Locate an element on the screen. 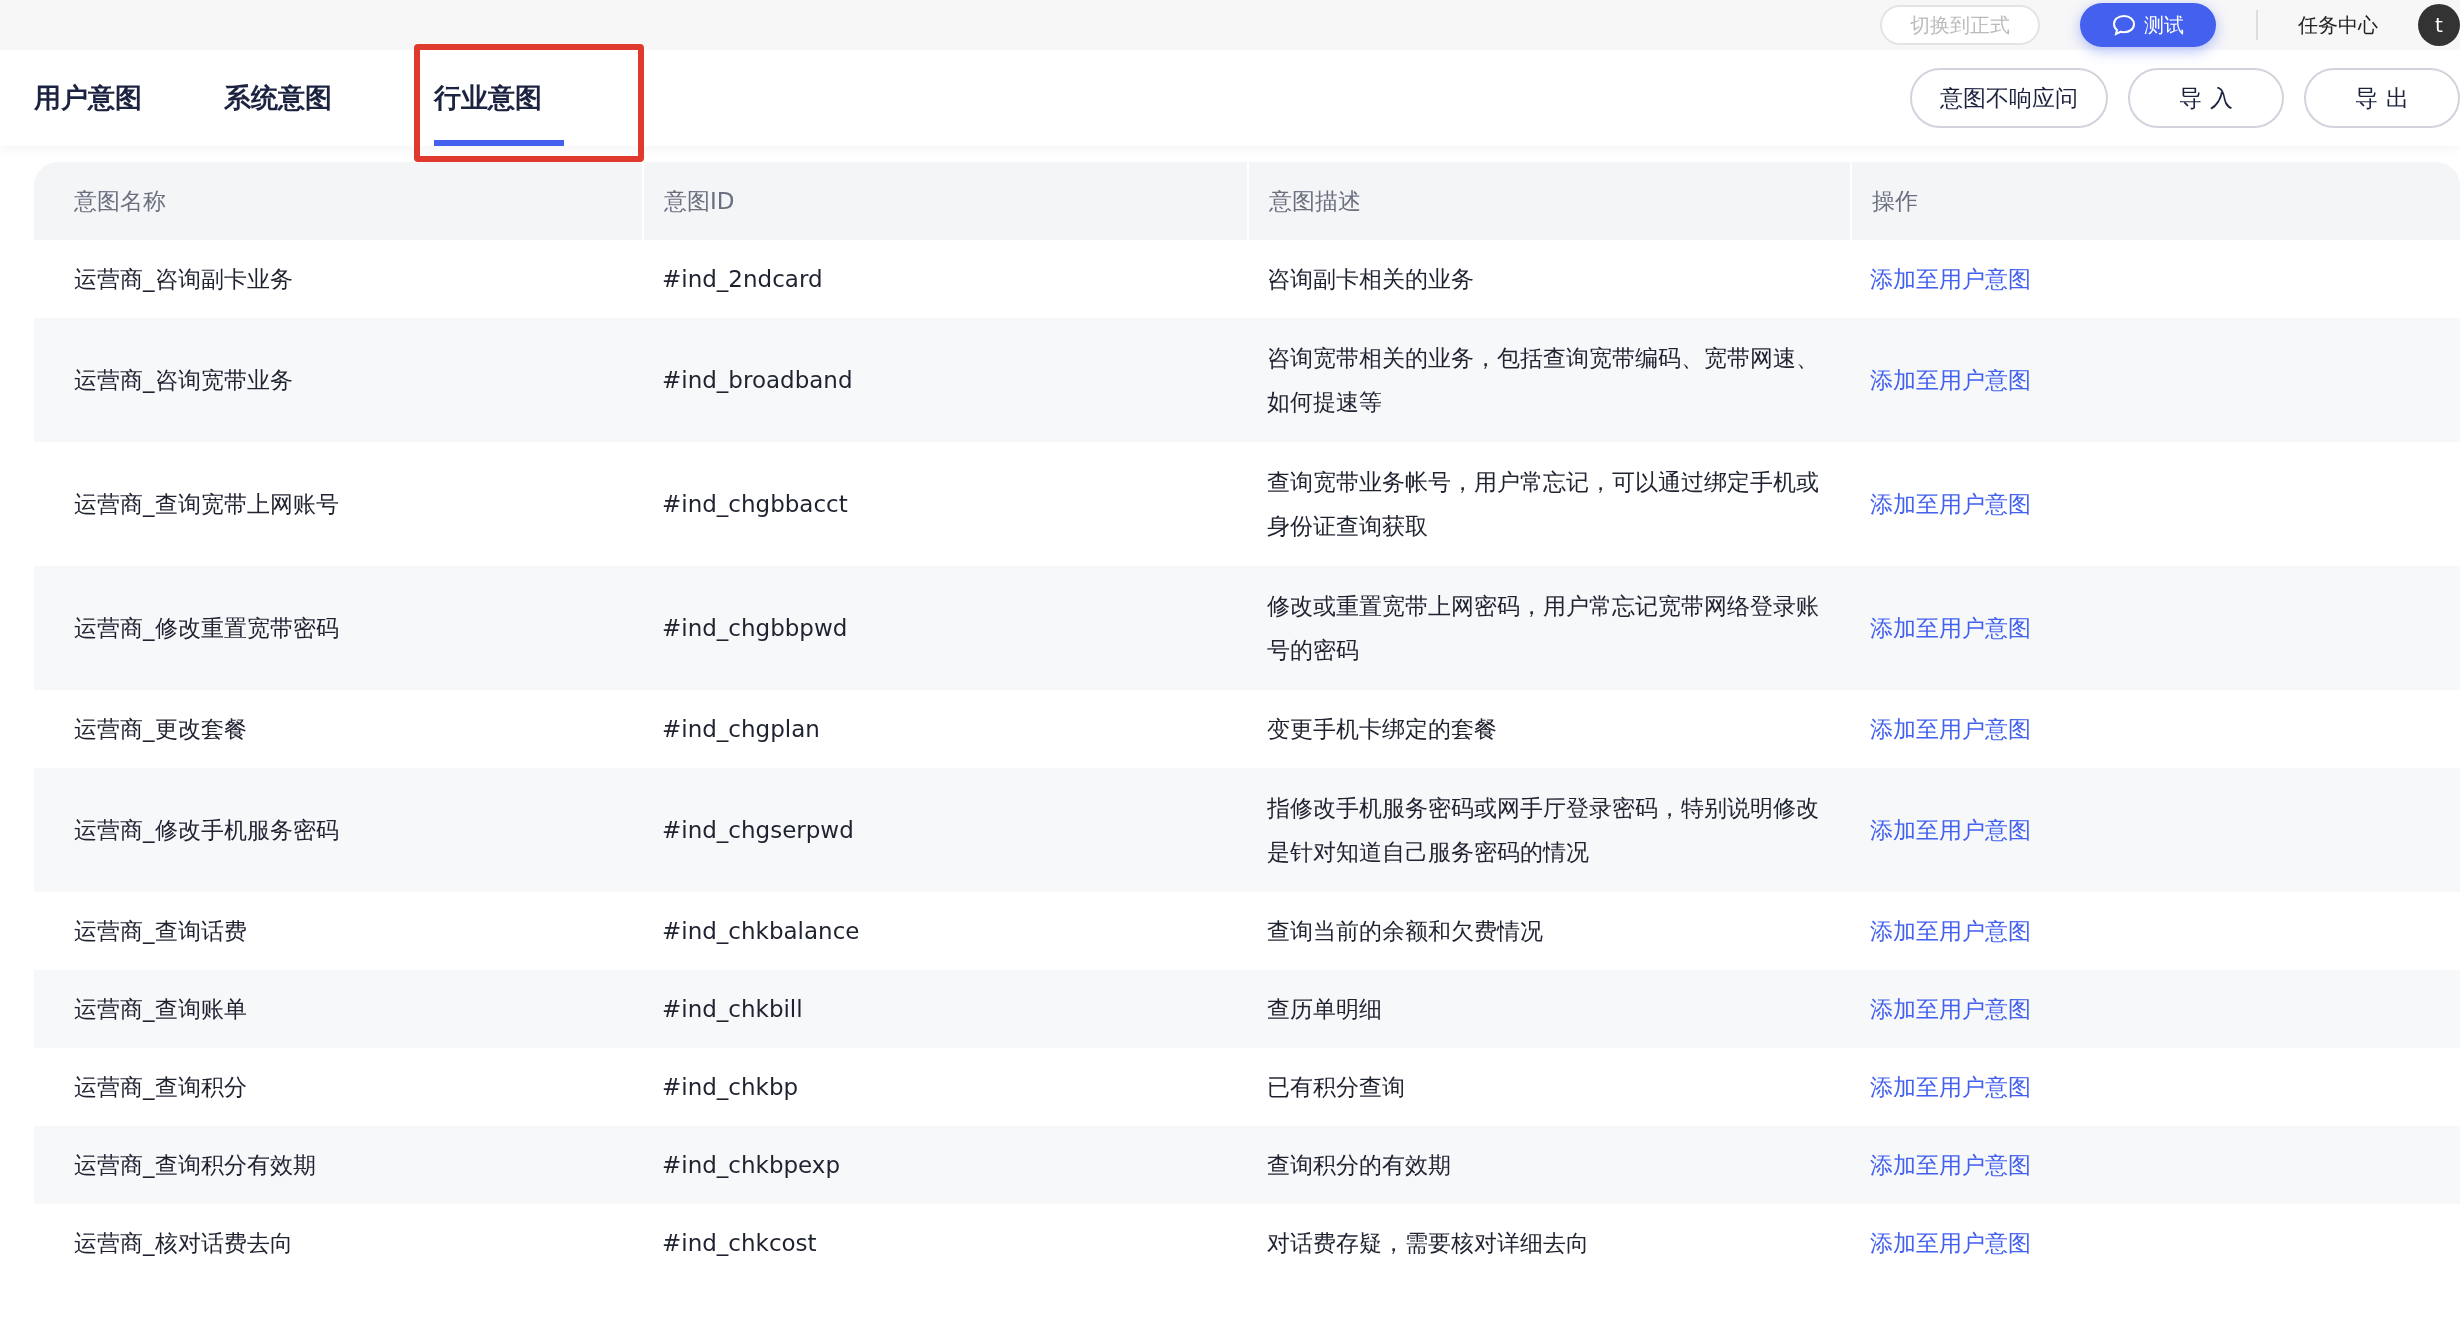 The height and width of the screenshot is (1320, 2460). test-button: 测试 is located at coordinates (2148, 25).